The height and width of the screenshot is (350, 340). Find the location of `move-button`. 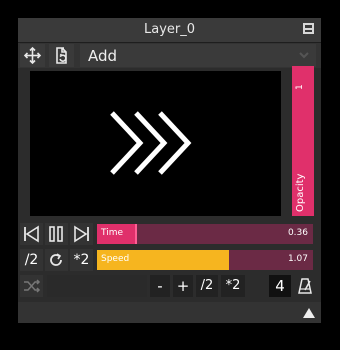

move-button is located at coordinates (32, 55).